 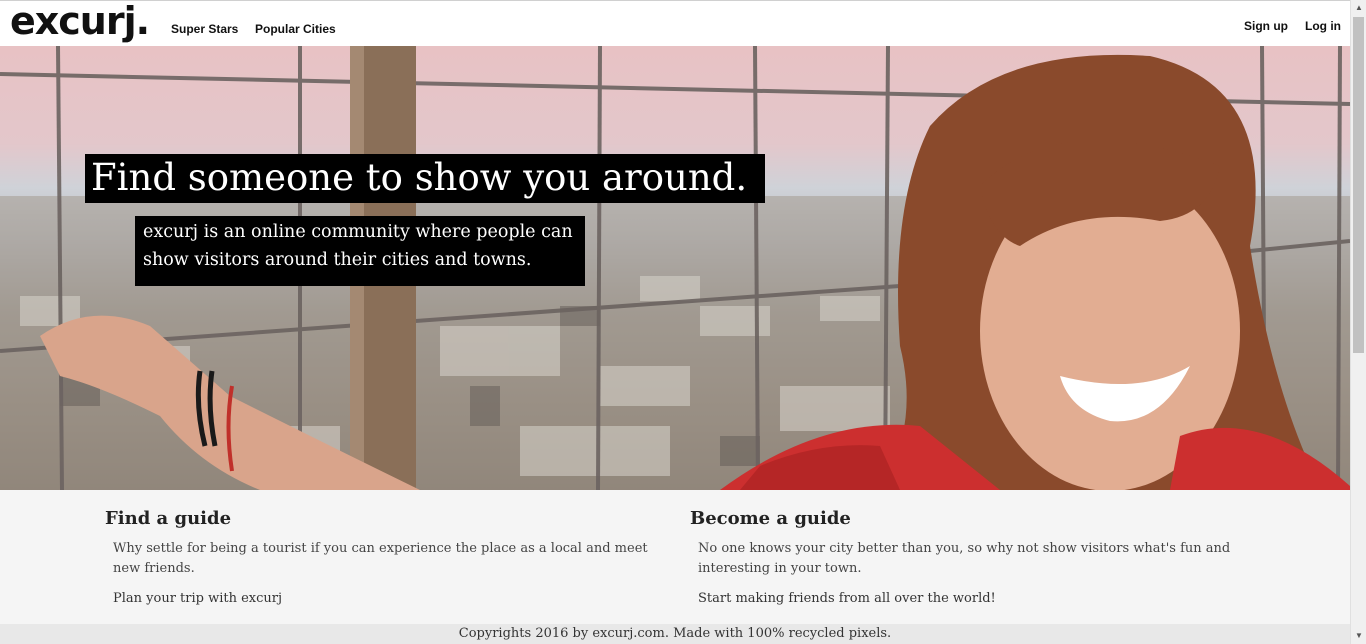 What do you see at coordinates (204, 29) in the screenshot?
I see `nav-link-super-stars: Super Stars` at bounding box center [204, 29].